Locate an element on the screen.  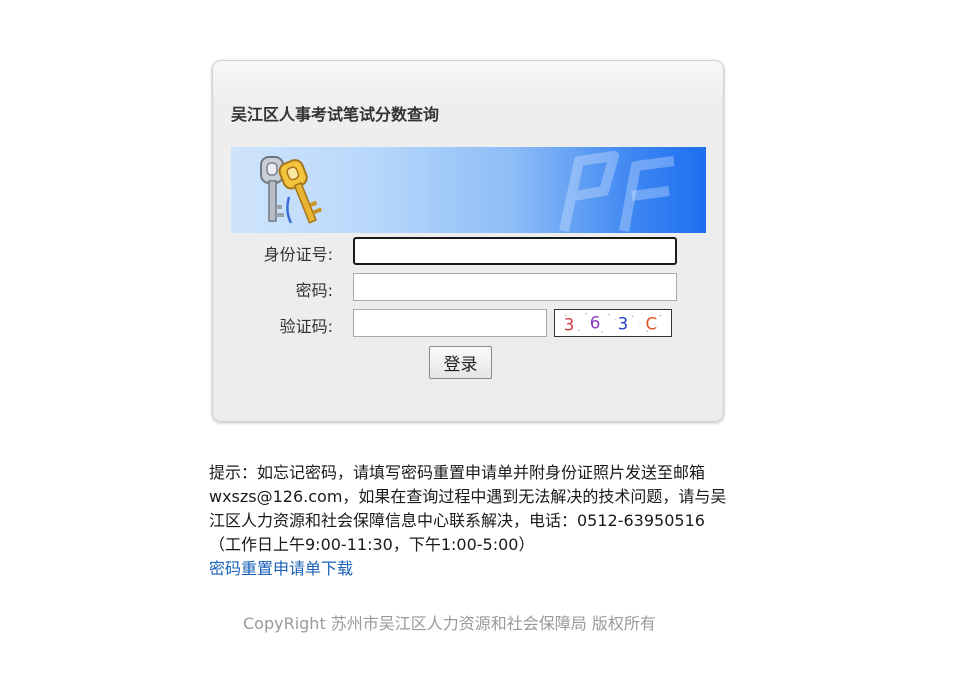
password-input is located at coordinates (515, 287).